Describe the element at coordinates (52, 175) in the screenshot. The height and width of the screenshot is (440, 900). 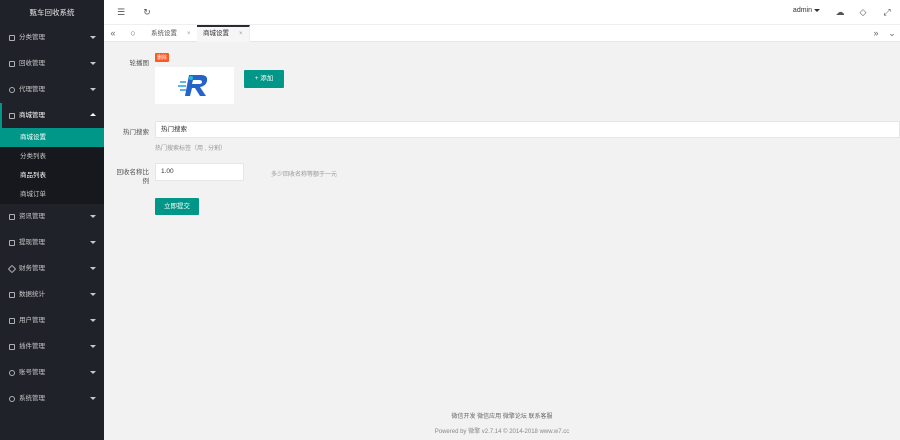
I see `submenu-item-product-list: 商品列表` at that location.